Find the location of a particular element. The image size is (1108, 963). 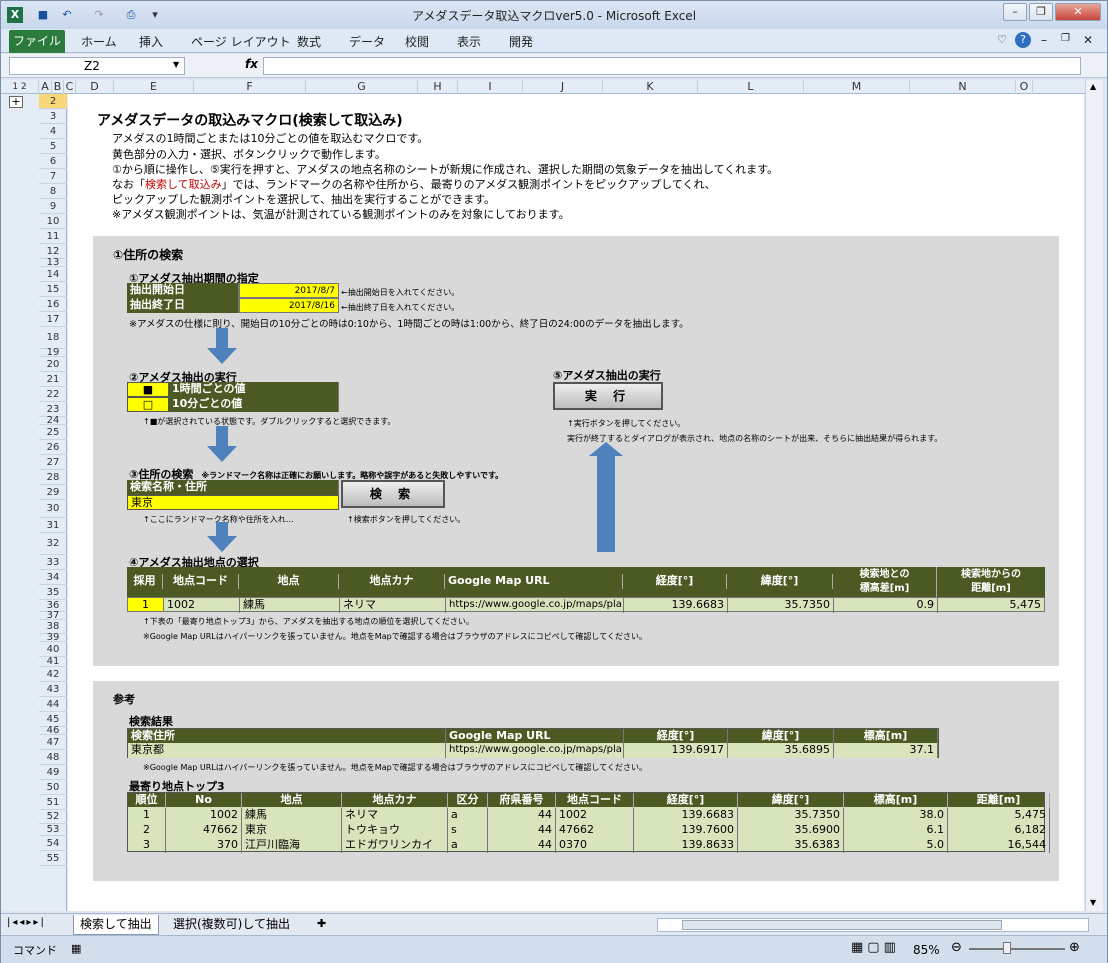

row-header: 18 is located at coordinates (53, 338).